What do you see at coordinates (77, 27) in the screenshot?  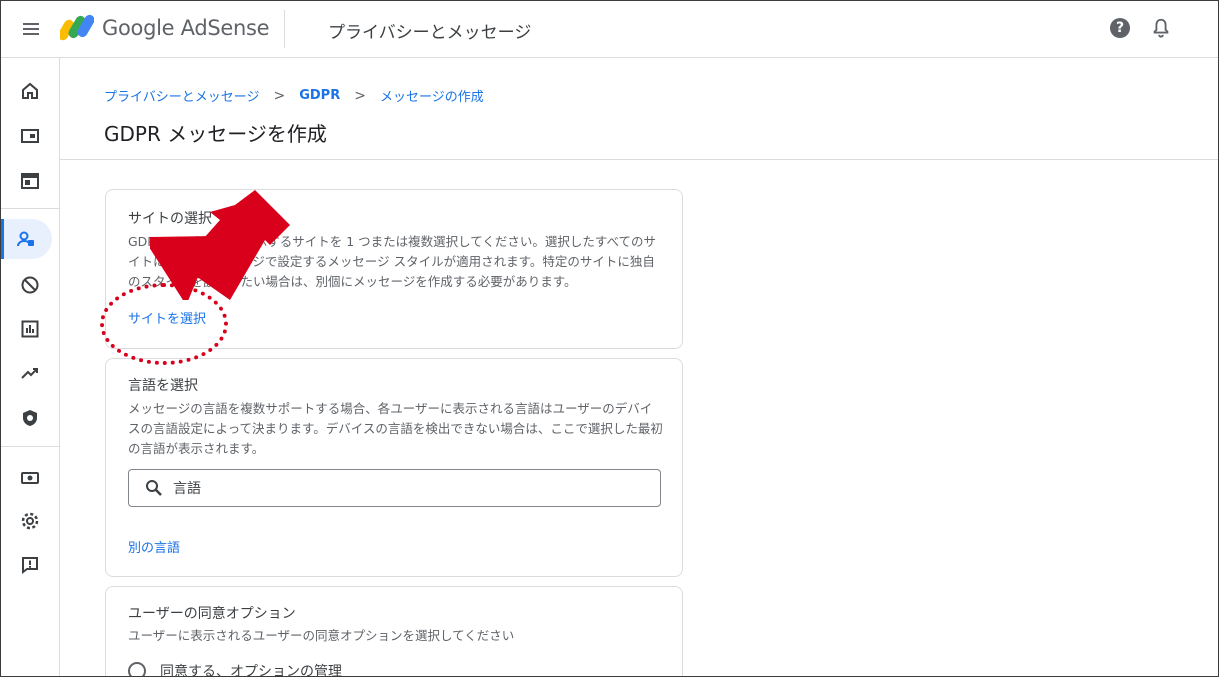 I see `adsense-logo-icon` at bounding box center [77, 27].